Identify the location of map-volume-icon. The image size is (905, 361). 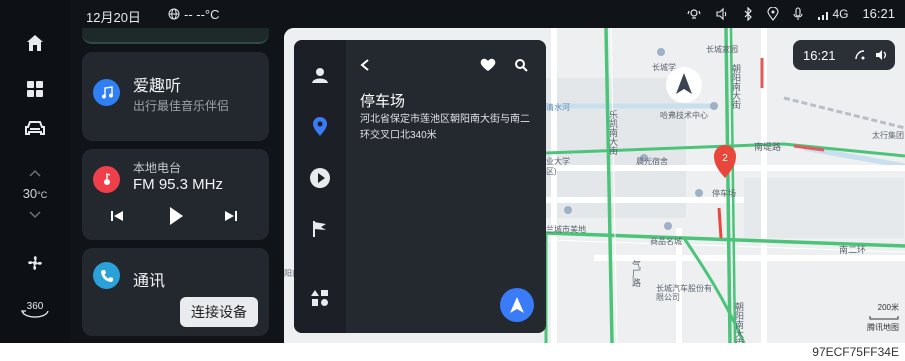
(882, 55).